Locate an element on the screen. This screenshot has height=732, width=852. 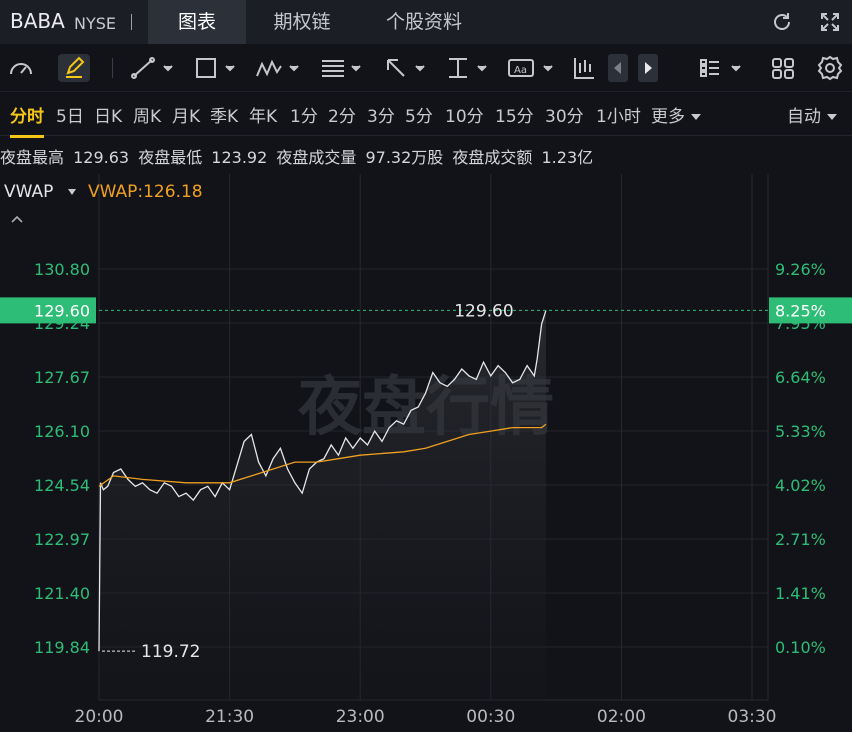
high-label: 夜盘最高 is located at coordinates (32, 157).